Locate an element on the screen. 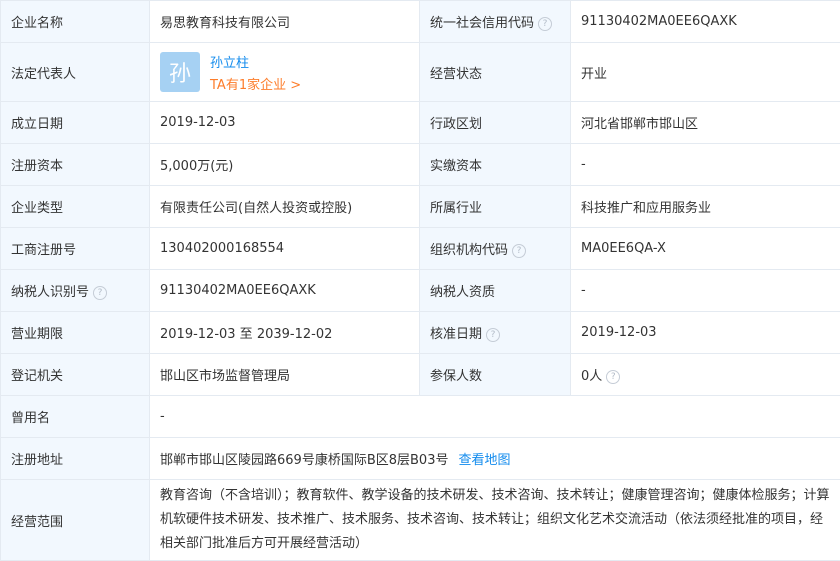  legal-rep-label: 法定代表人 is located at coordinates (75, 72).